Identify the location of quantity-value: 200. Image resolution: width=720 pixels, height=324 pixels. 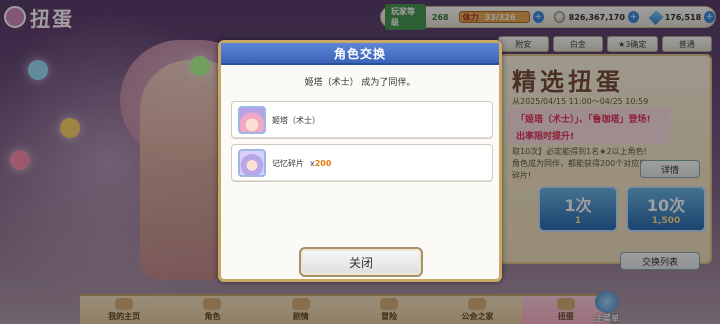
(323, 163).